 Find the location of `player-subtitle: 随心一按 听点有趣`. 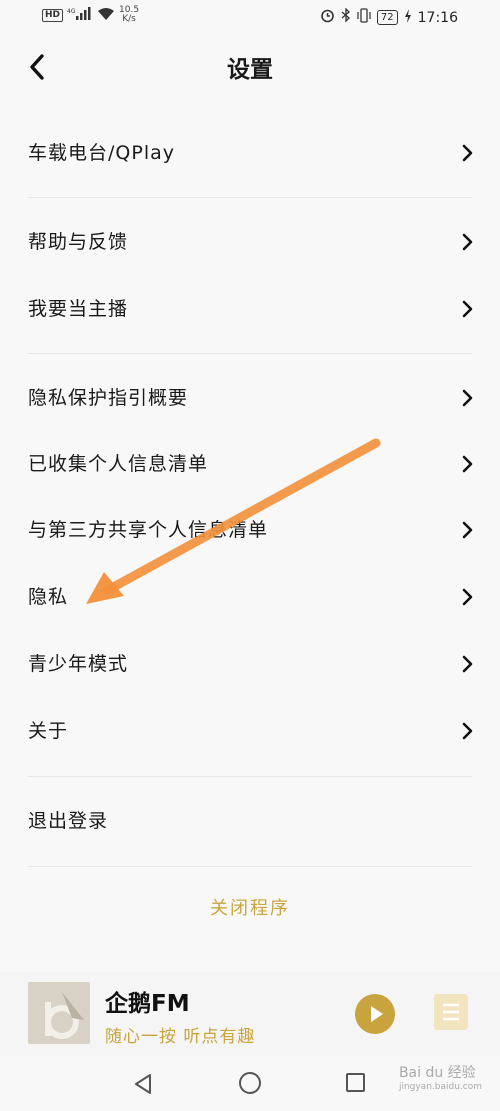

player-subtitle: 随心一按 听点有趣 is located at coordinates (180, 1037).